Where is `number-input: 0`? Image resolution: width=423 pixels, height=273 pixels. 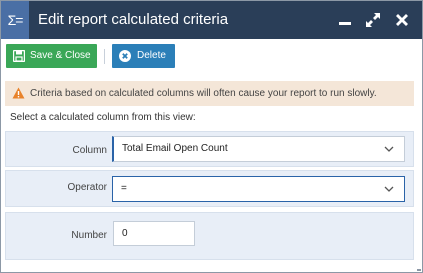 number-input: 0 is located at coordinates (154, 233).